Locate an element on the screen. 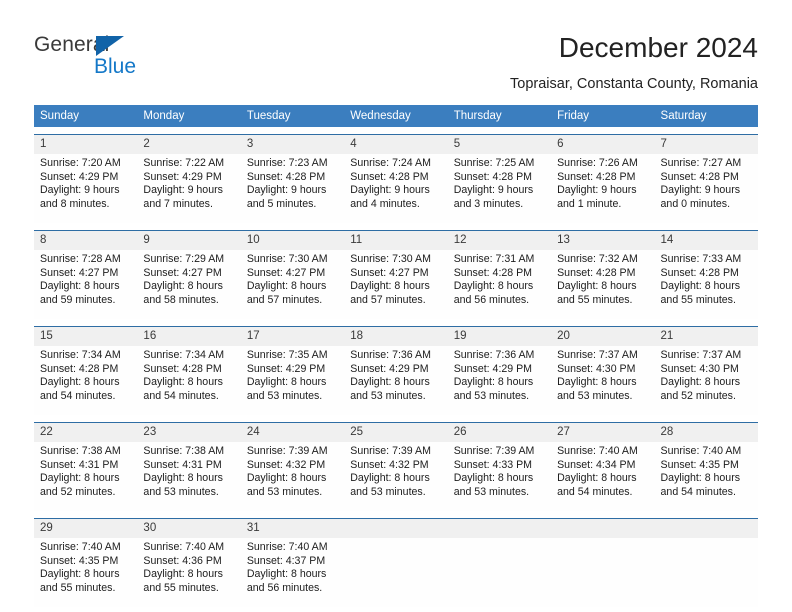 The image size is (792, 612). day-number: 8 is located at coordinates (85, 240).